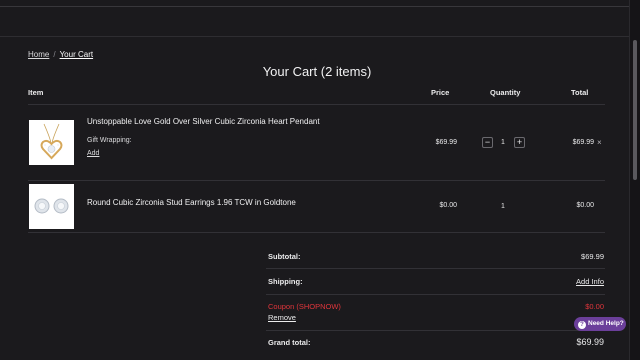  I want to click on gift-wrapping-add-link: Add, so click(93, 153).